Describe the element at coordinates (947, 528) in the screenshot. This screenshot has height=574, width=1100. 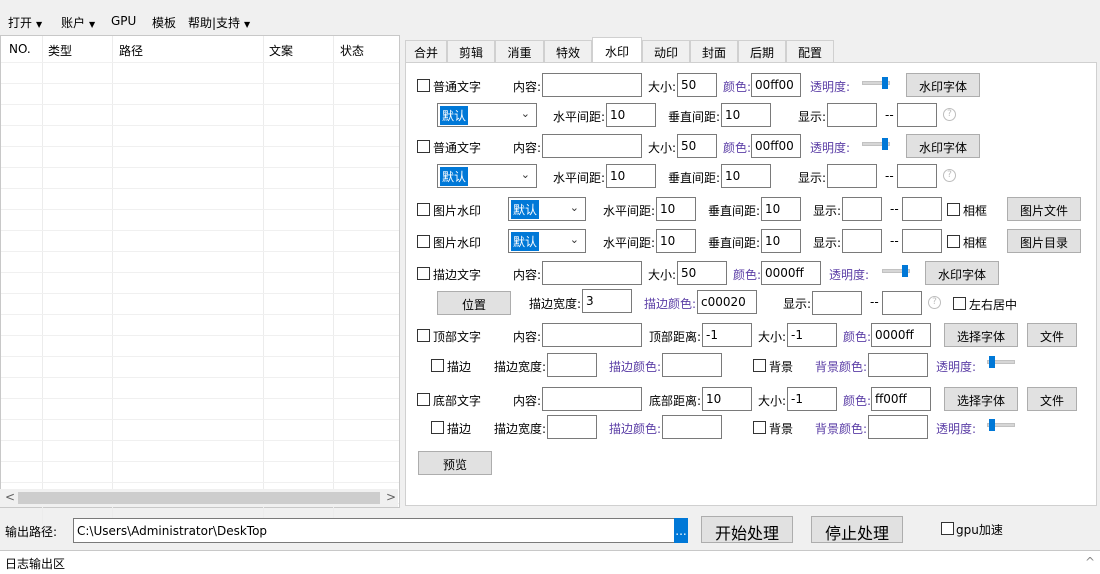
I see `gpu-accel-checkbox` at that location.